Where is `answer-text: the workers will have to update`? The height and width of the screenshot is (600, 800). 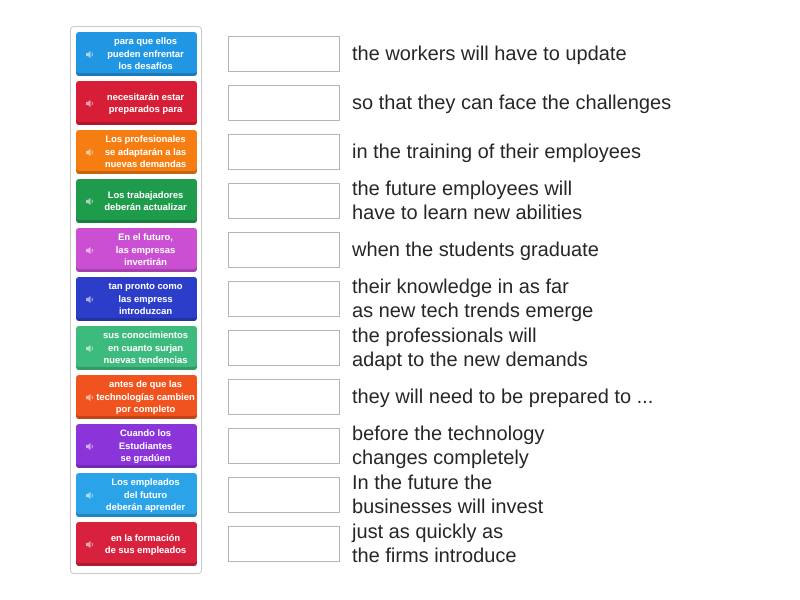
answer-text: the workers will have to update is located at coordinates (489, 54).